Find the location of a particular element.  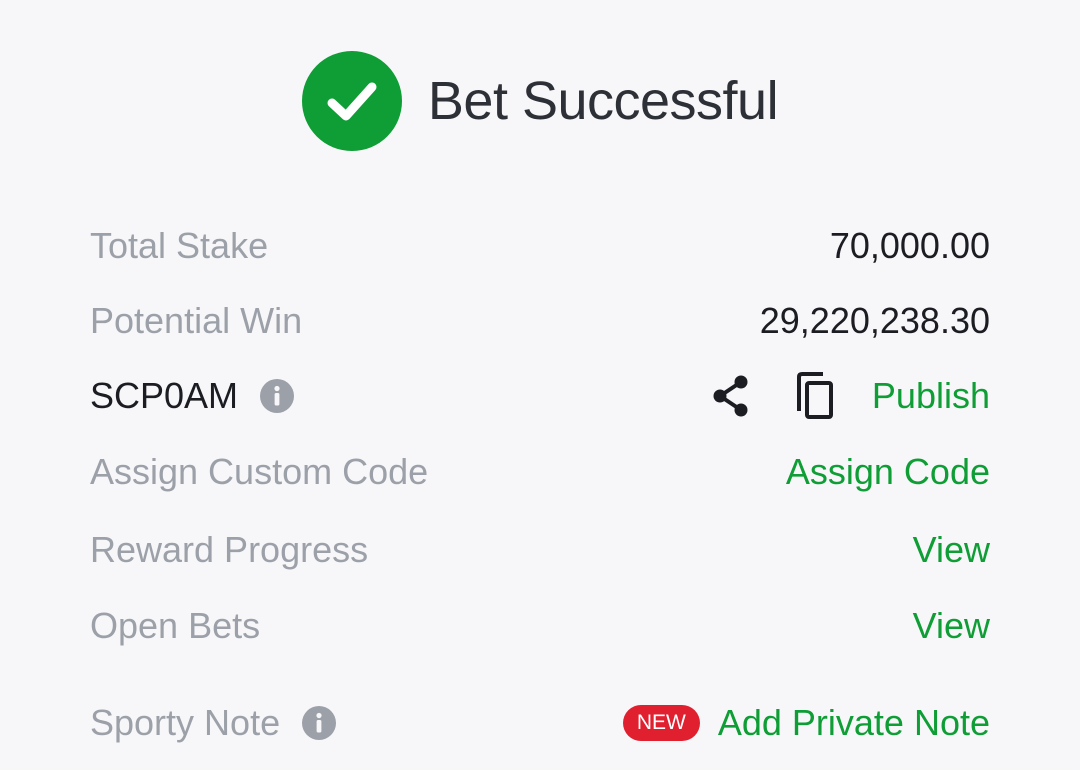

total-stake-row: Total Stake 70,000.00 is located at coordinates (540, 246).